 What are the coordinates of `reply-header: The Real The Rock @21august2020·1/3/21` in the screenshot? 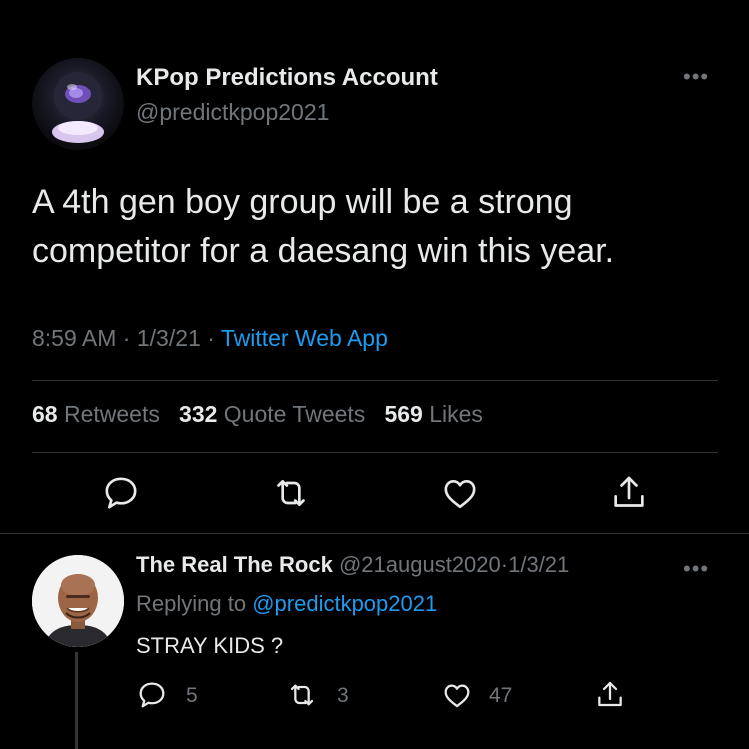 It's located at (352, 565).